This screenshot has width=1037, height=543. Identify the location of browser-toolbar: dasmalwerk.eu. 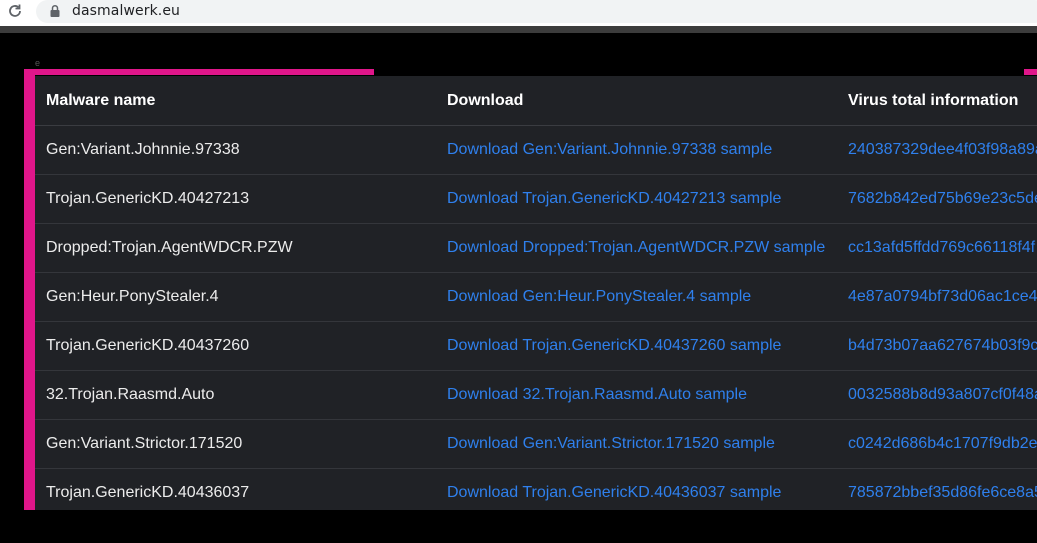
(518, 13).